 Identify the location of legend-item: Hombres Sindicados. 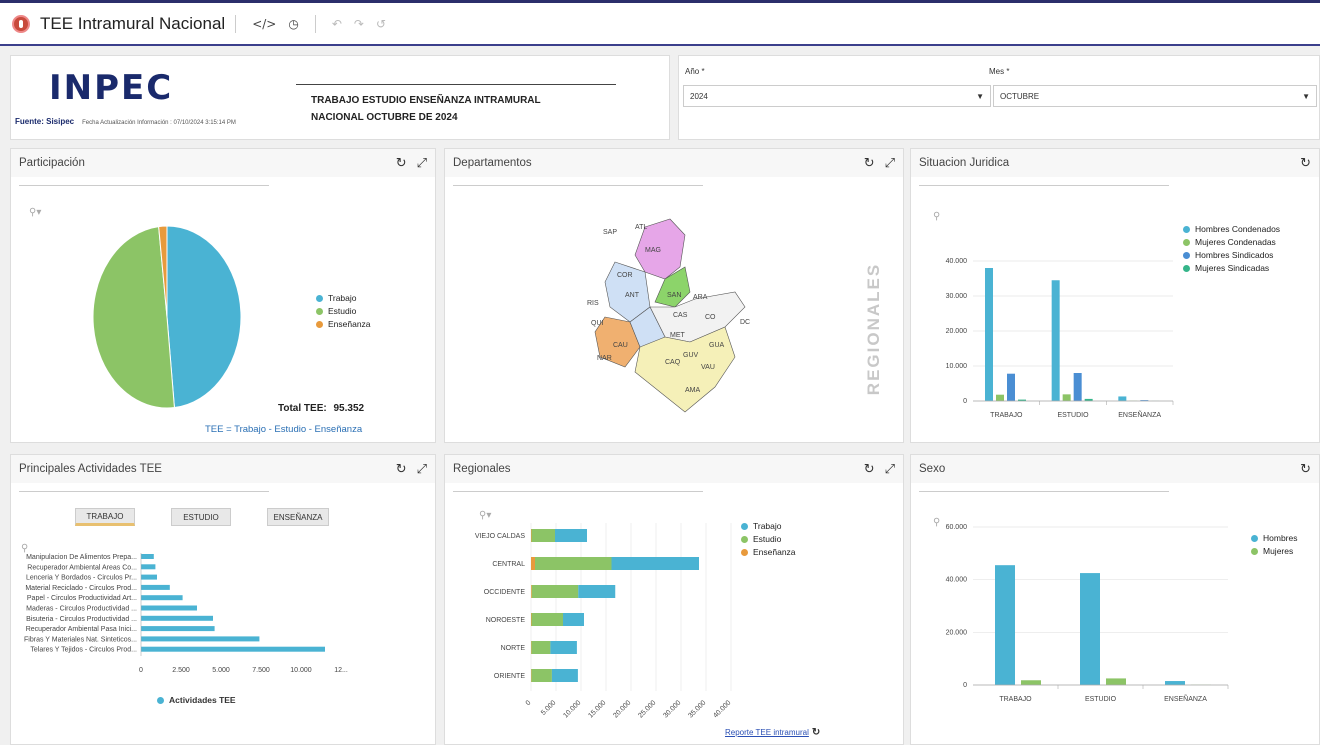
(1231, 255).